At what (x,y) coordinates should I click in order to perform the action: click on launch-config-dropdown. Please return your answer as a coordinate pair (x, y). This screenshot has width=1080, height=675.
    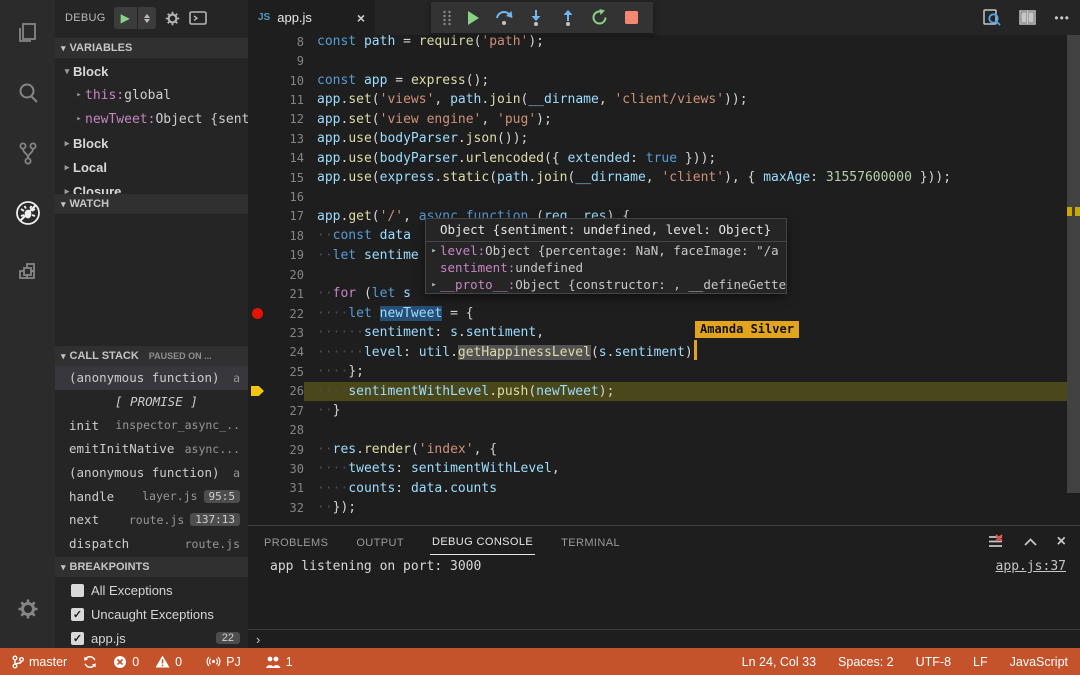
    Looking at the image, I should click on (147, 18).